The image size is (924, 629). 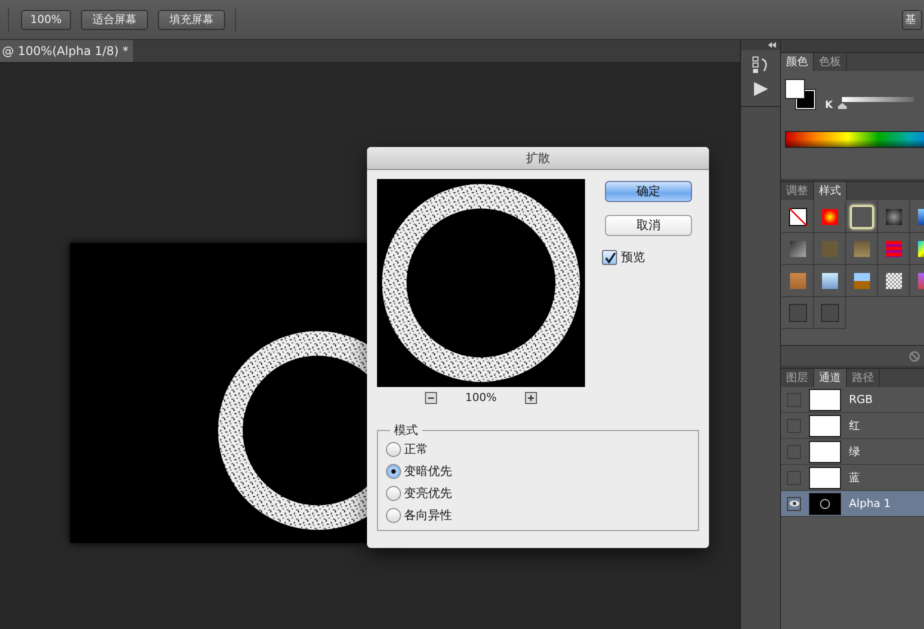 I want to click on channel-name: 红, so click(x=854, y=425).